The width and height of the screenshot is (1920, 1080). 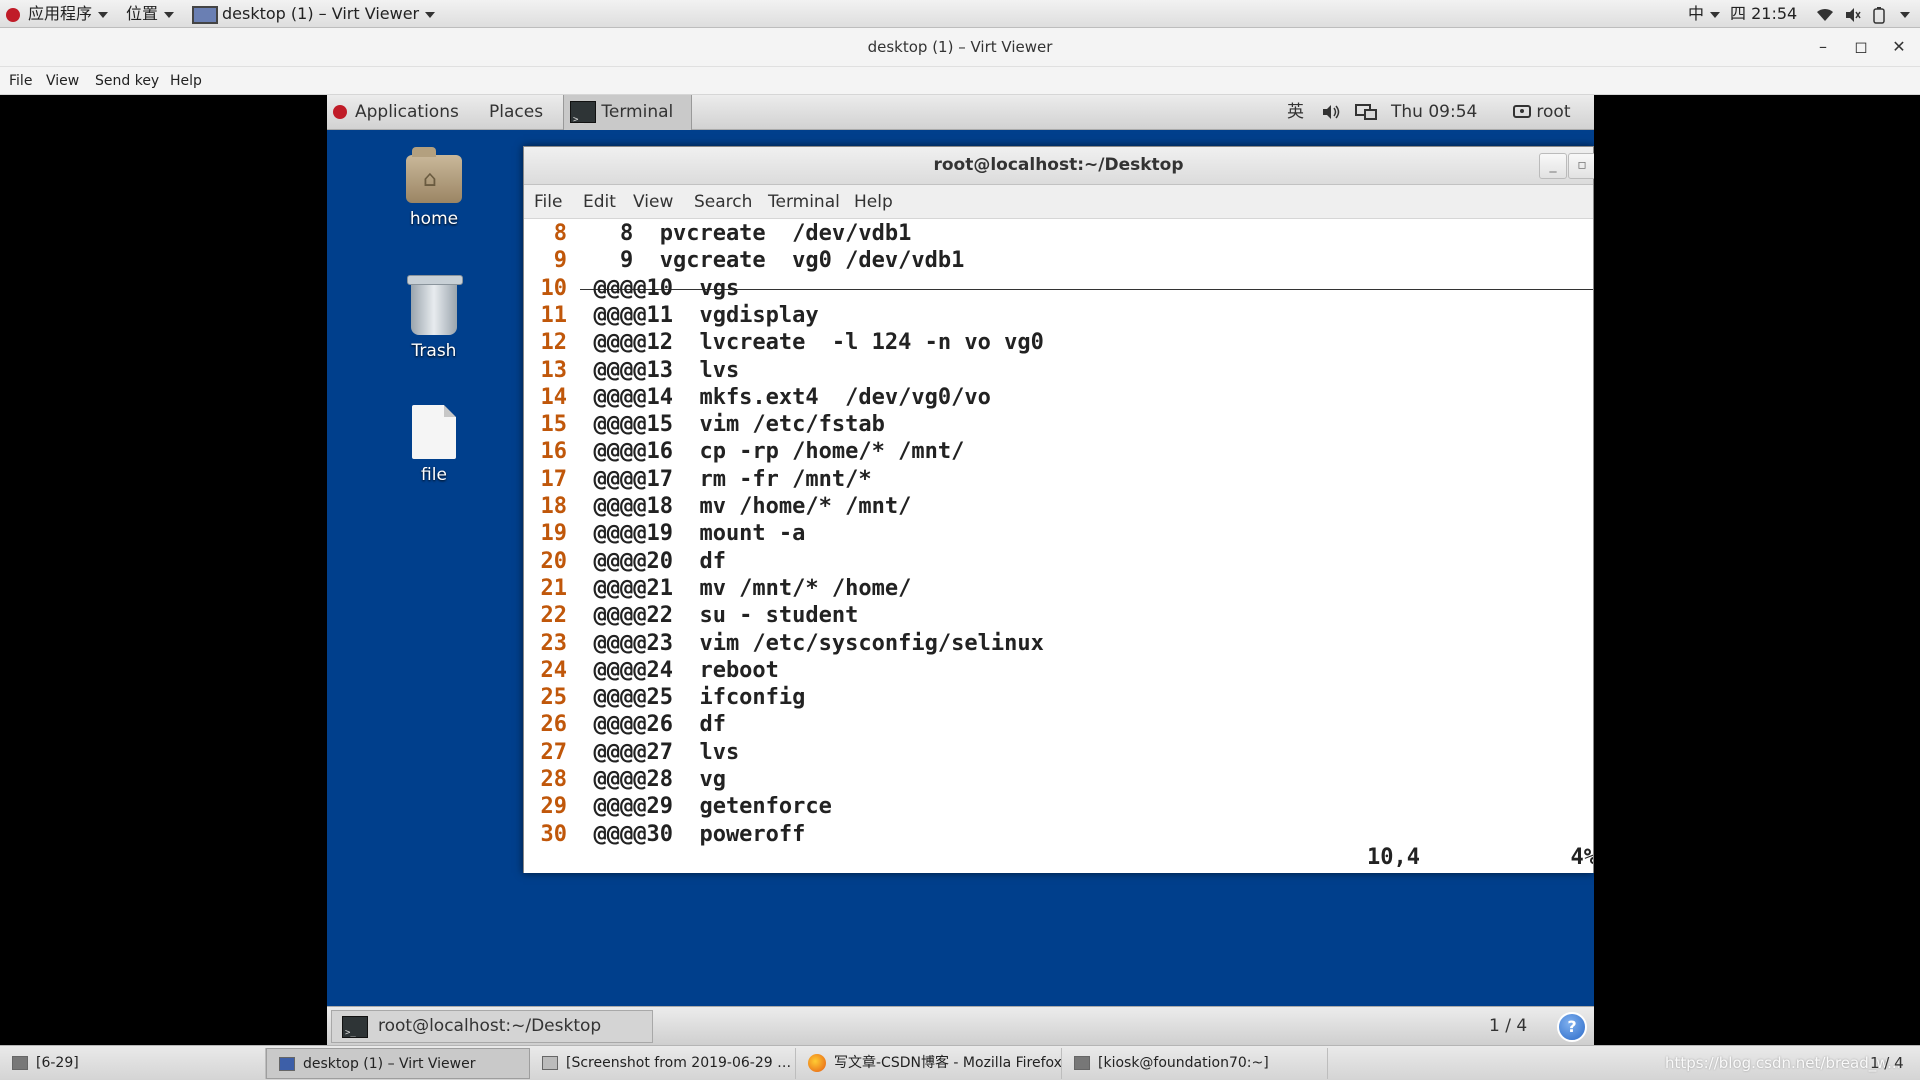 I want to click on chevron-down-icon, so click(x=430, y=14).